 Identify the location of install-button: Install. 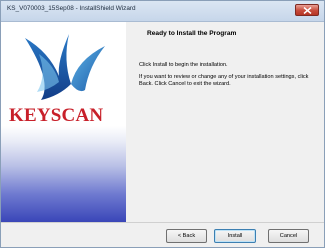
(235, 236).